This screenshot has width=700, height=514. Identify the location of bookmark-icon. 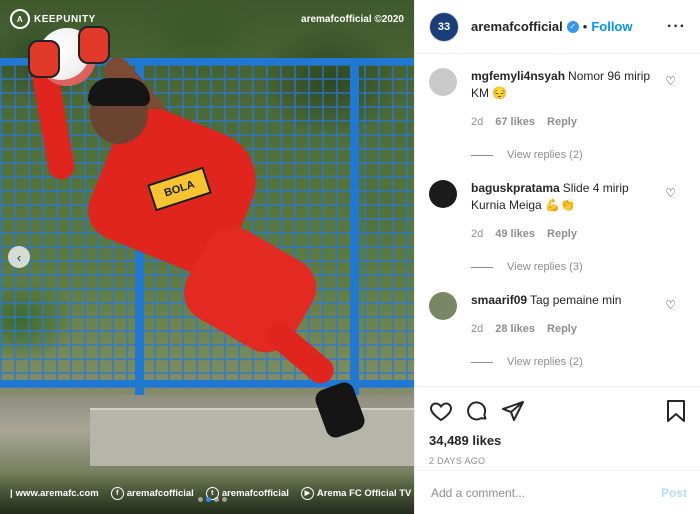
(676, 411).